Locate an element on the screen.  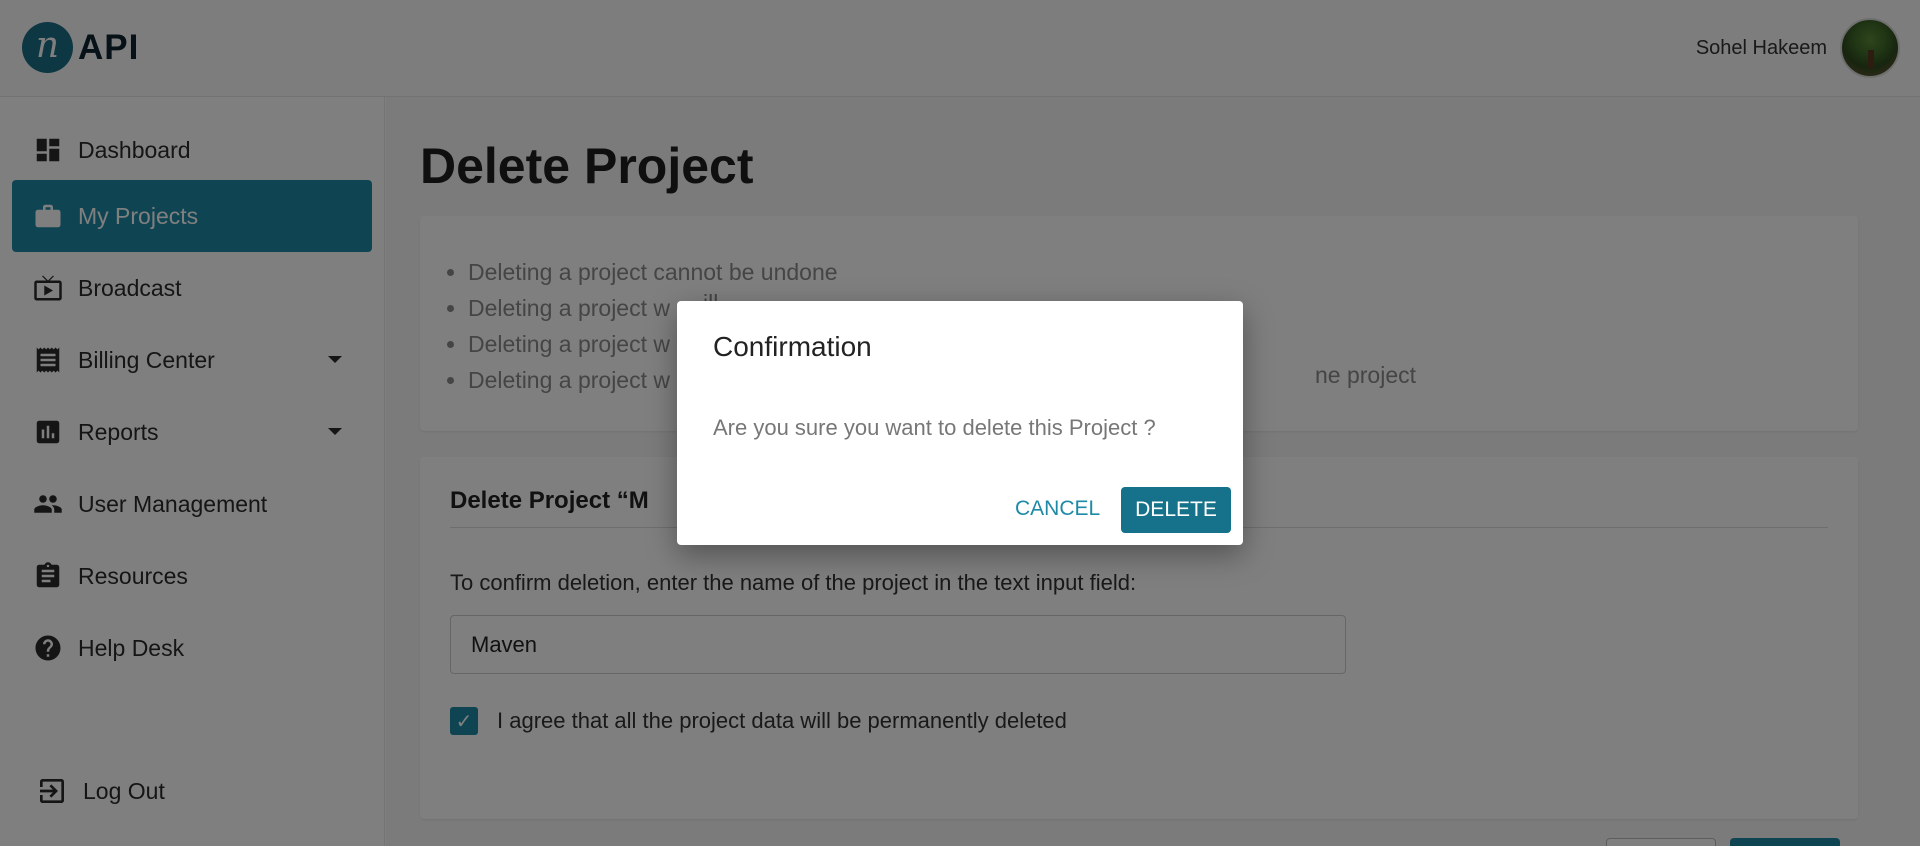
dialog-delete-button: DELETE is located at coordinates (1176, 510).